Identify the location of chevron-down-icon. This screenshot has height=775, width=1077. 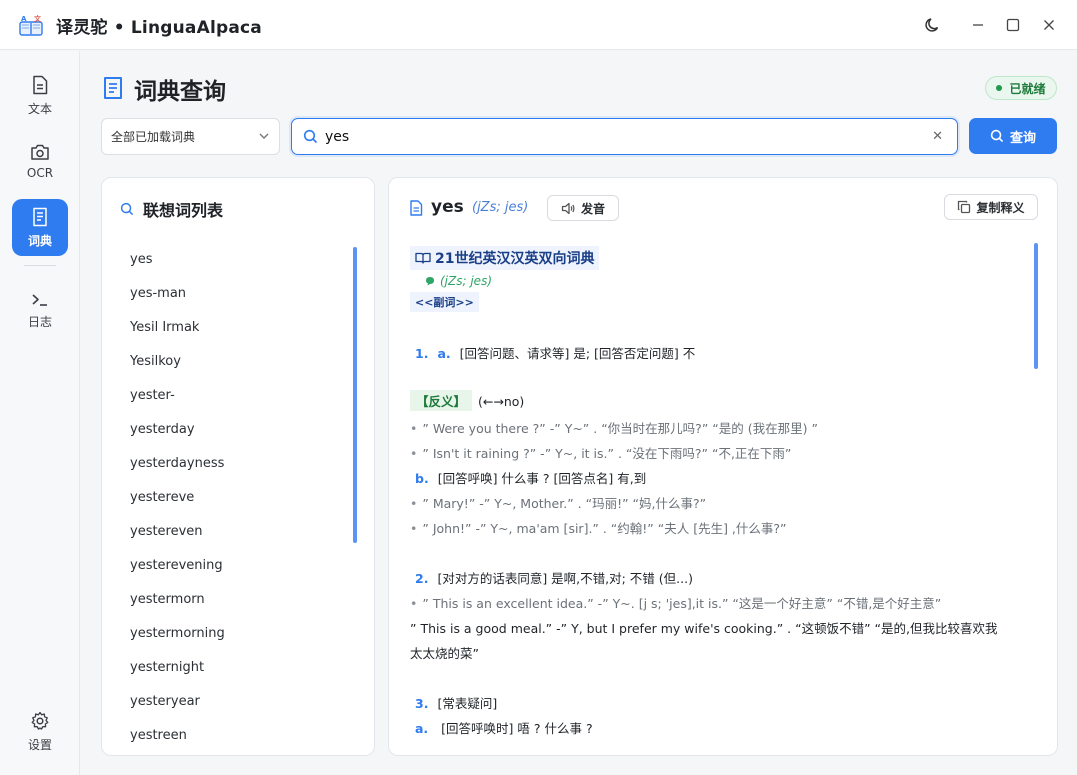
(264, 136).